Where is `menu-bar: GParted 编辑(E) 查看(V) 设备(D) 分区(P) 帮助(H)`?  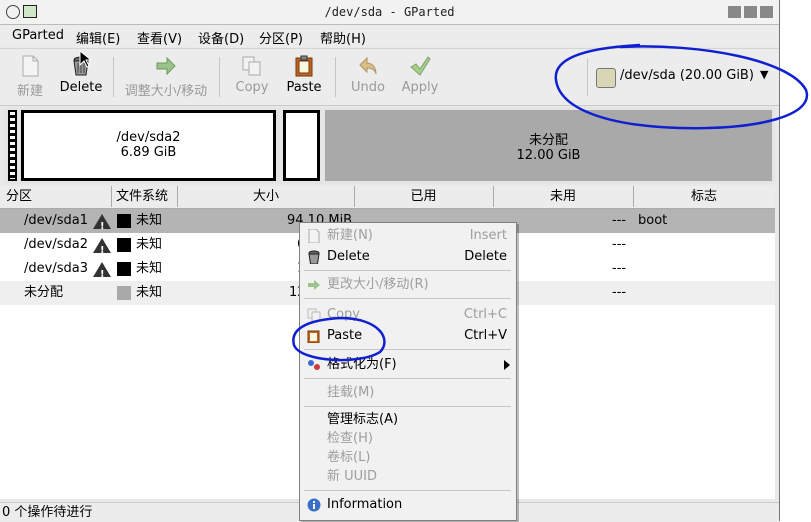 menu-bar: GParted 编辑(E) 查看(V) 设备(D) 分区(P) 帮助(H) is located at coordinates (389, 36).